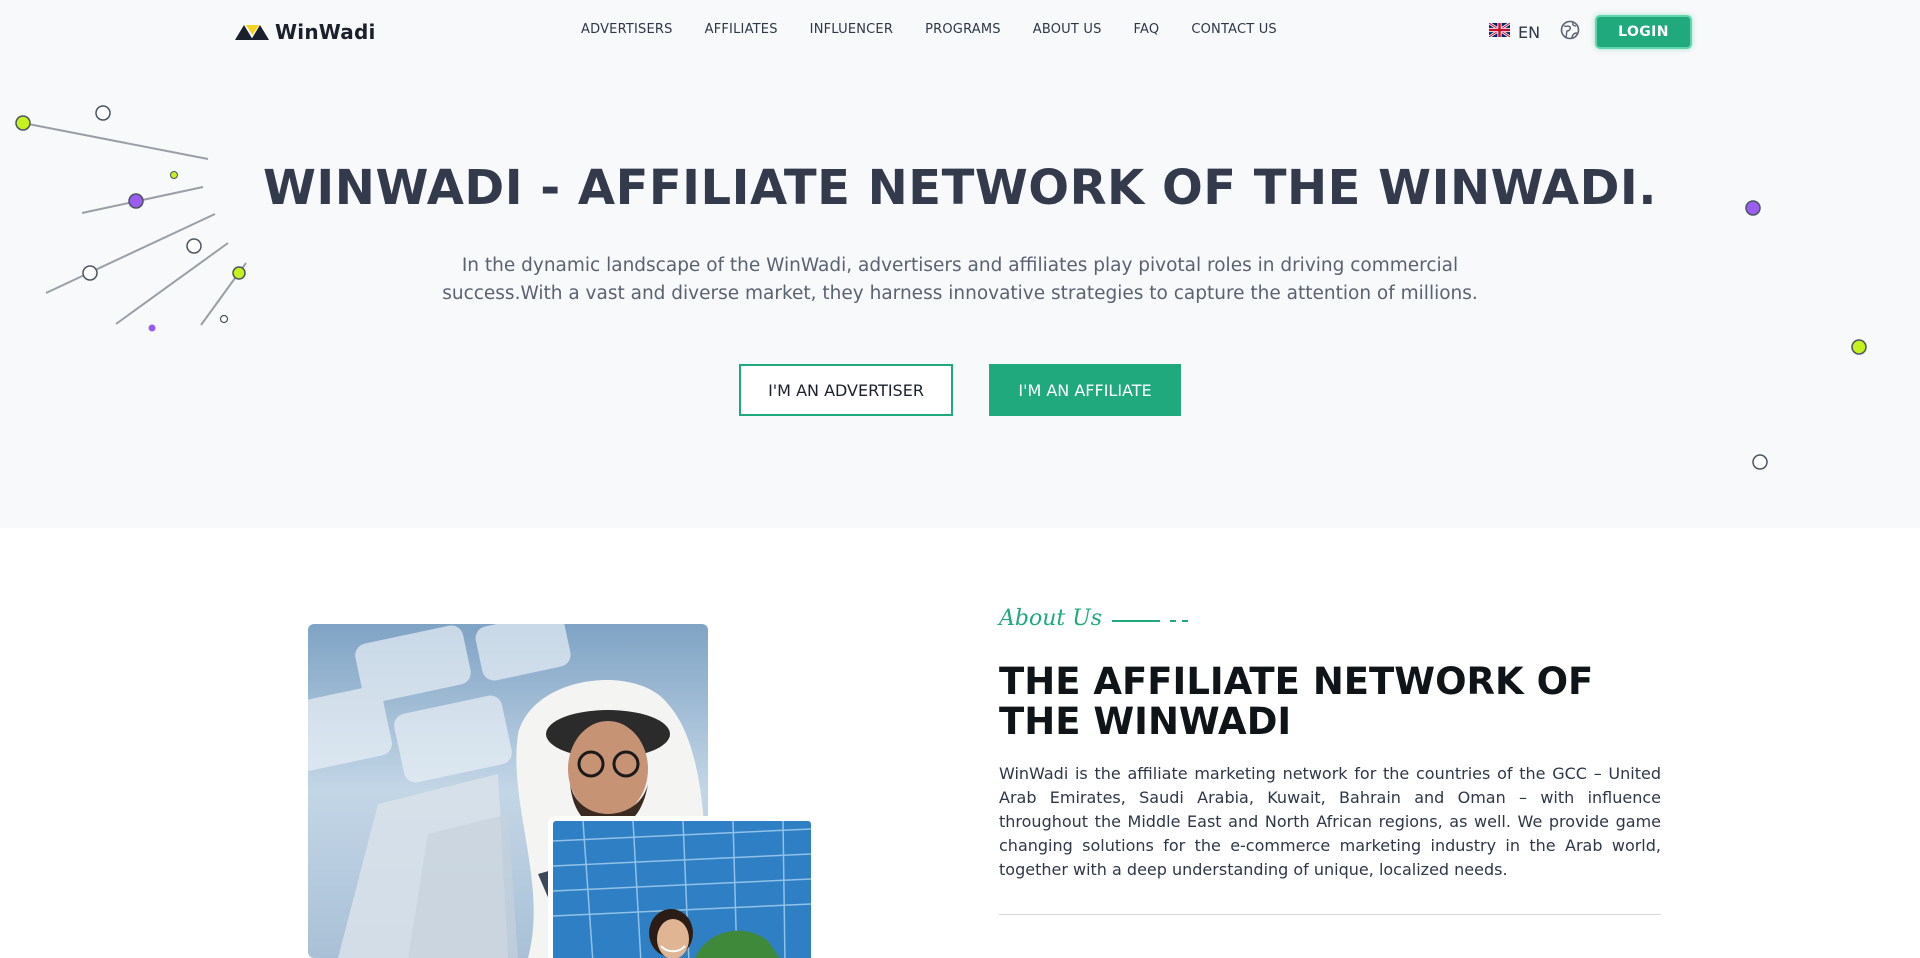  What do you see at coordinates (963, 29) in the screenshot?
I see `nav-programs: PROGRAMS` at bounding box center [963, 29].